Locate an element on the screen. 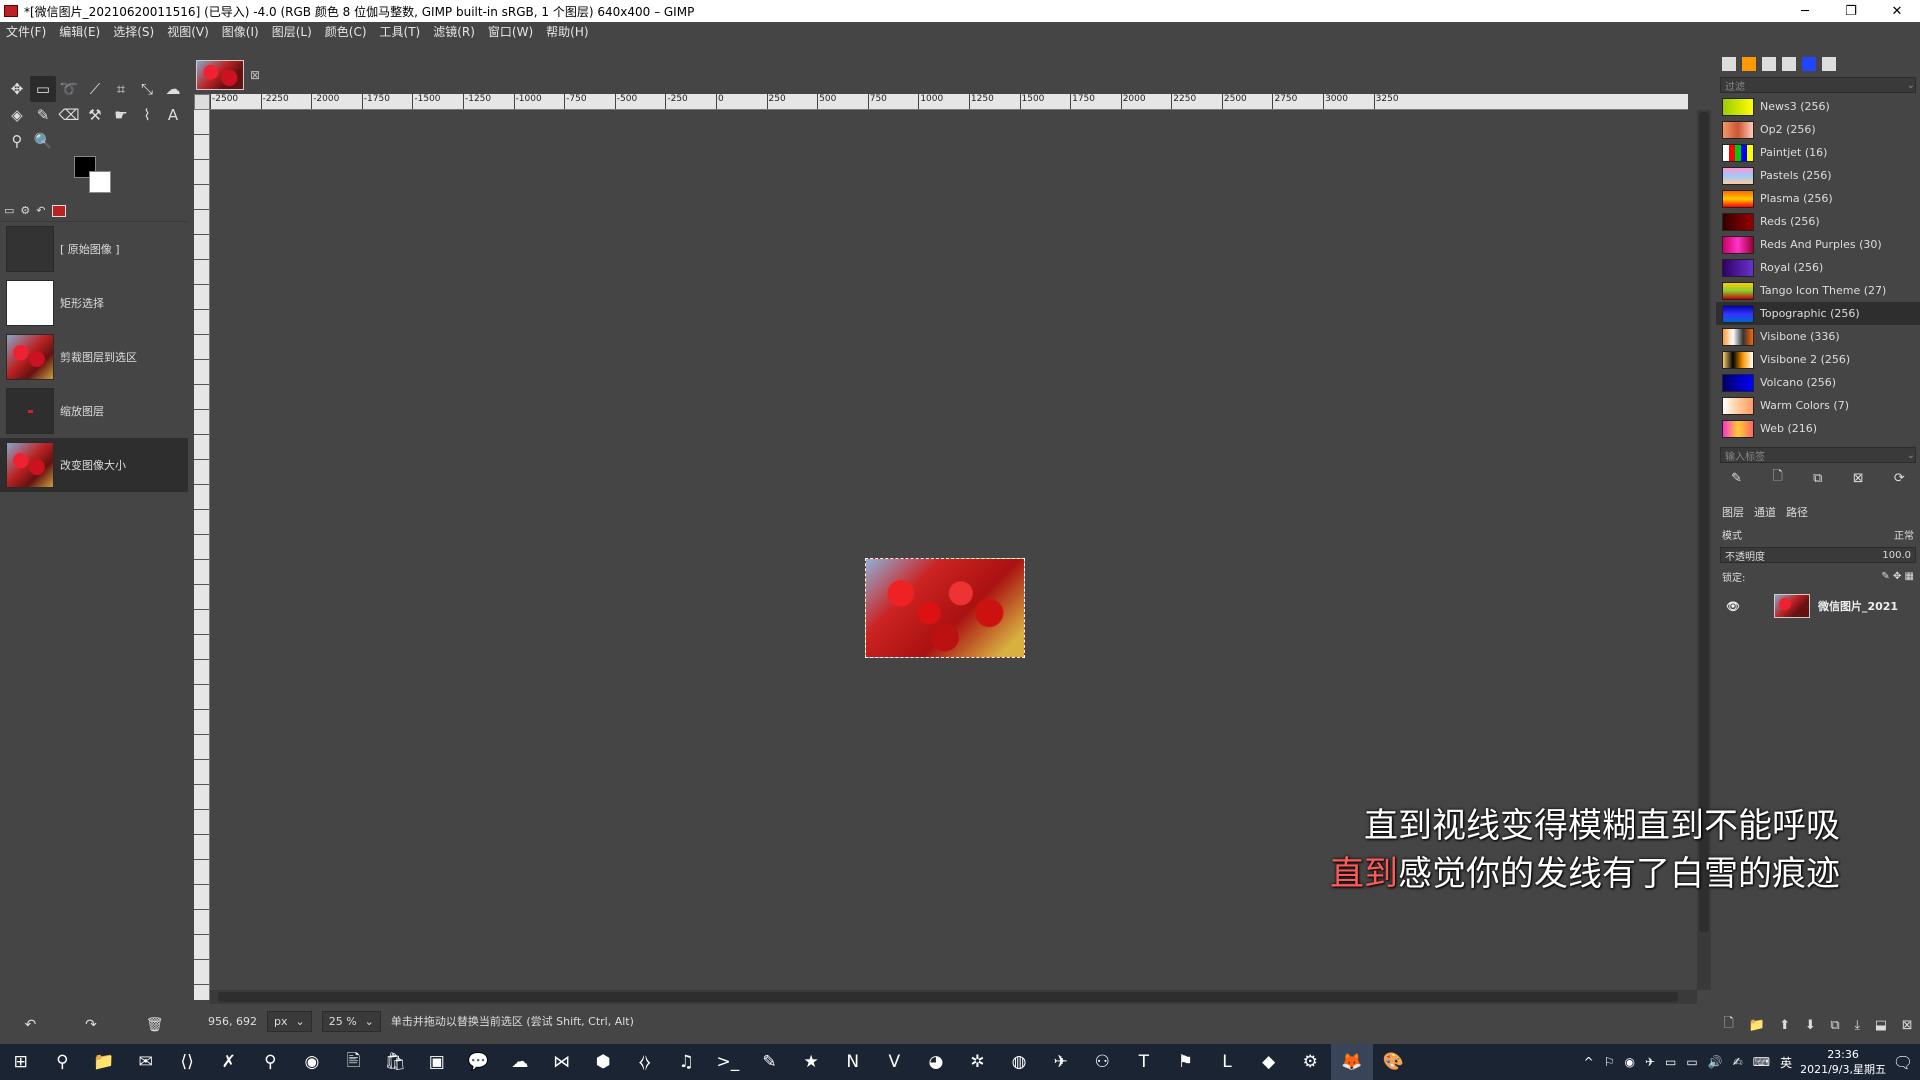  menu-select: 选择(S) is located at coordinates (133, 31).